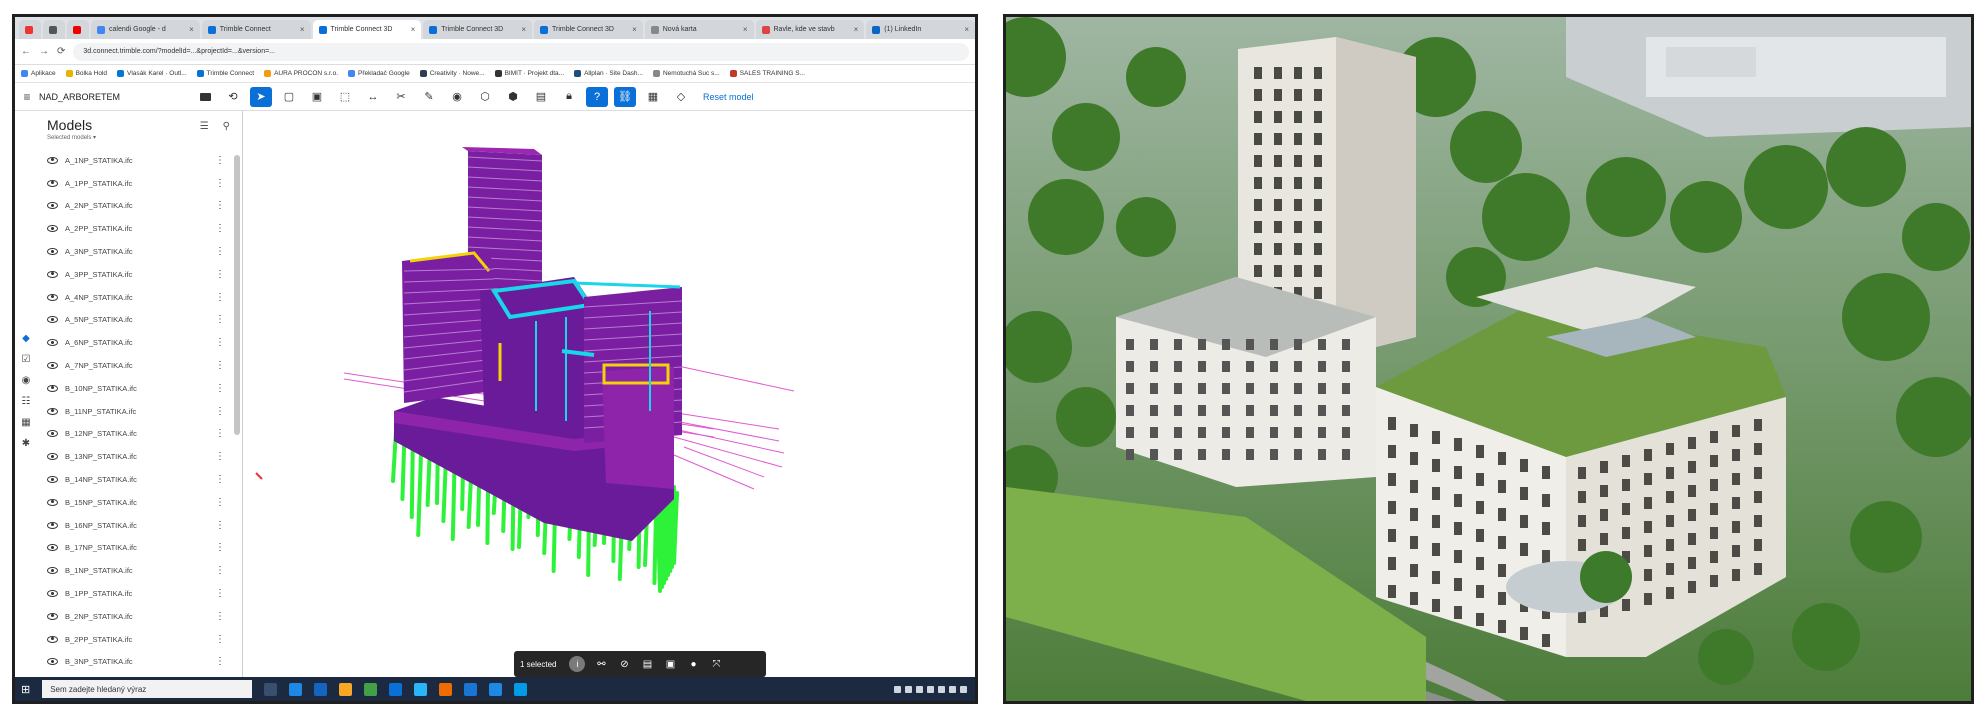 This screenshot has width=1984, height=716. Describe the element at coordinates (256, 29) in the screenshot. I see `browser-tab: Trimble Connect ×` at that location.